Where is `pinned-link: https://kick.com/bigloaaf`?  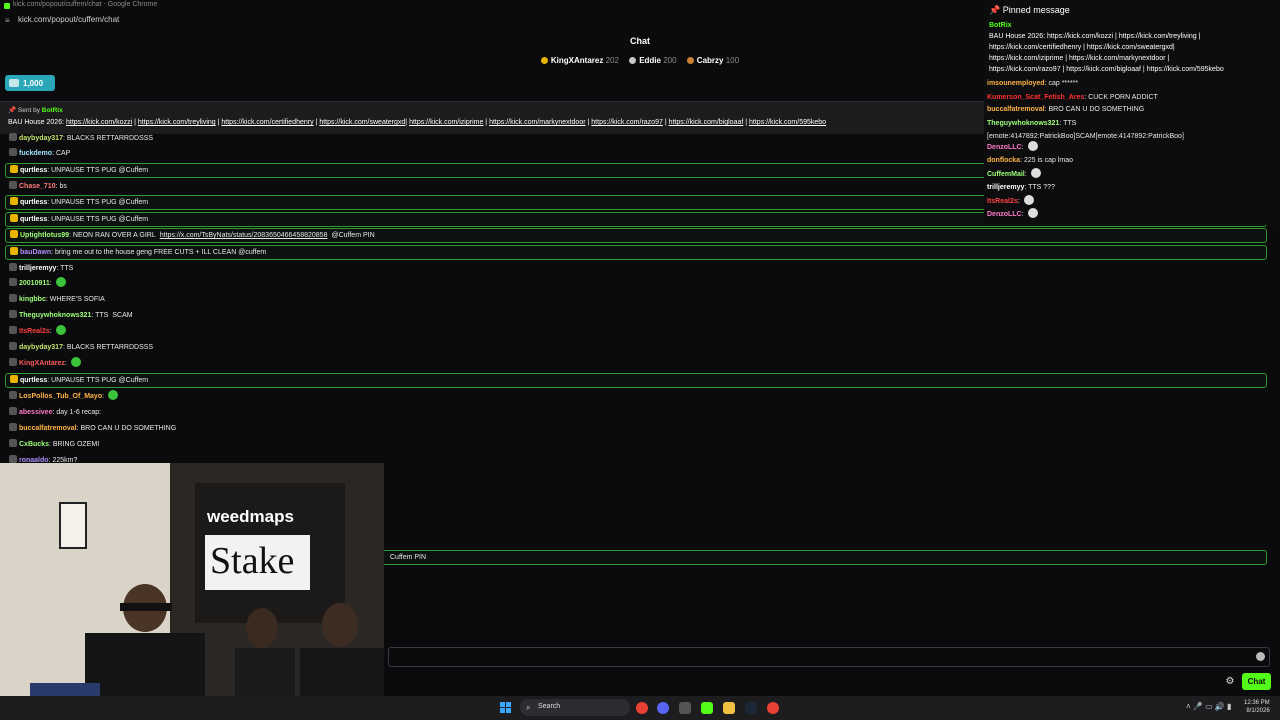
pinned-link: https://kick.com/bigloaaf is located at coordinates (706, 122).